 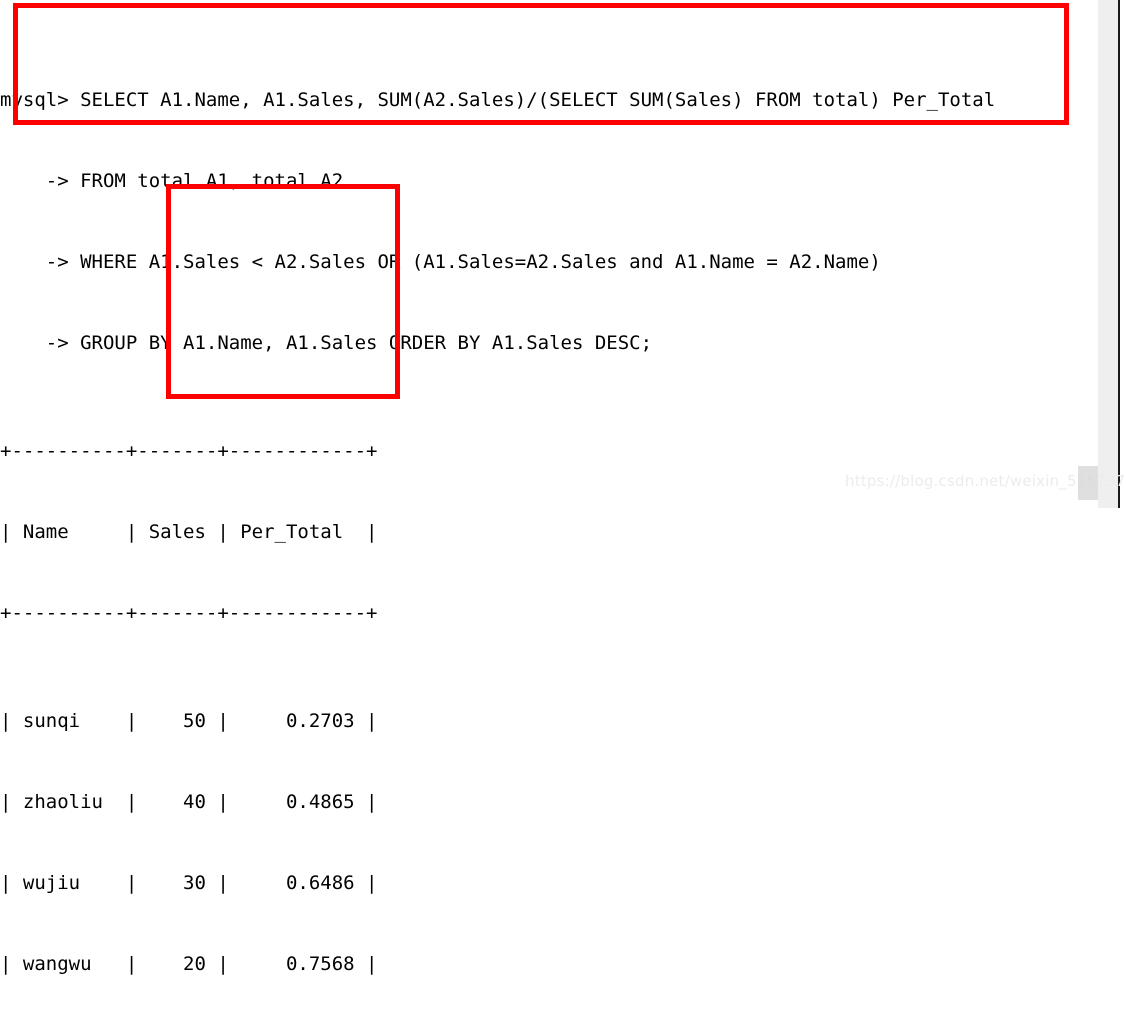 What do you see at coordinates (1109, 254) in the screenshot?
I see `vertical-scrollbar` at bounding box center [1109, 254].